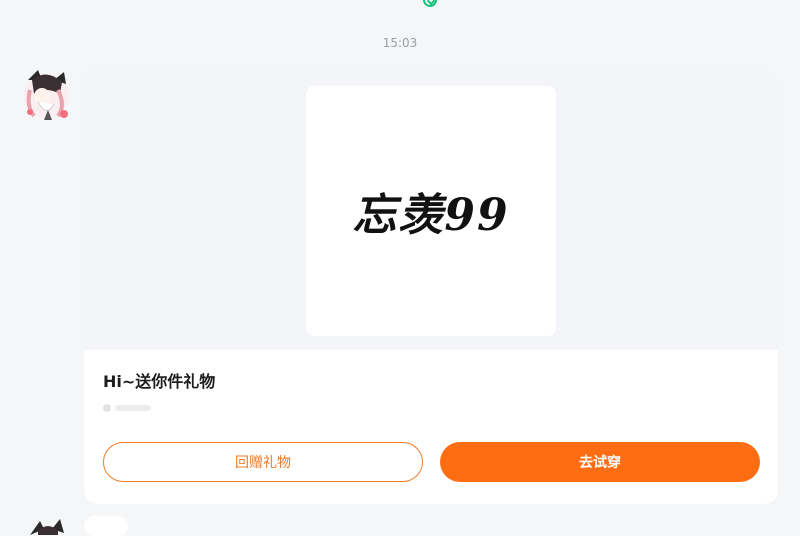 This screenshot has width=800, height=536. What do you see at coordinates (107, 408) in the screenshot?
I see `sender-dot-icon` at bounding box center [107, 408].